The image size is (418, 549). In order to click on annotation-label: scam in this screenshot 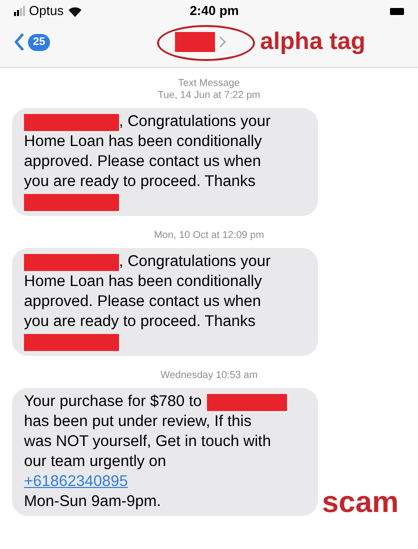, I will do `click(360, 503)`.